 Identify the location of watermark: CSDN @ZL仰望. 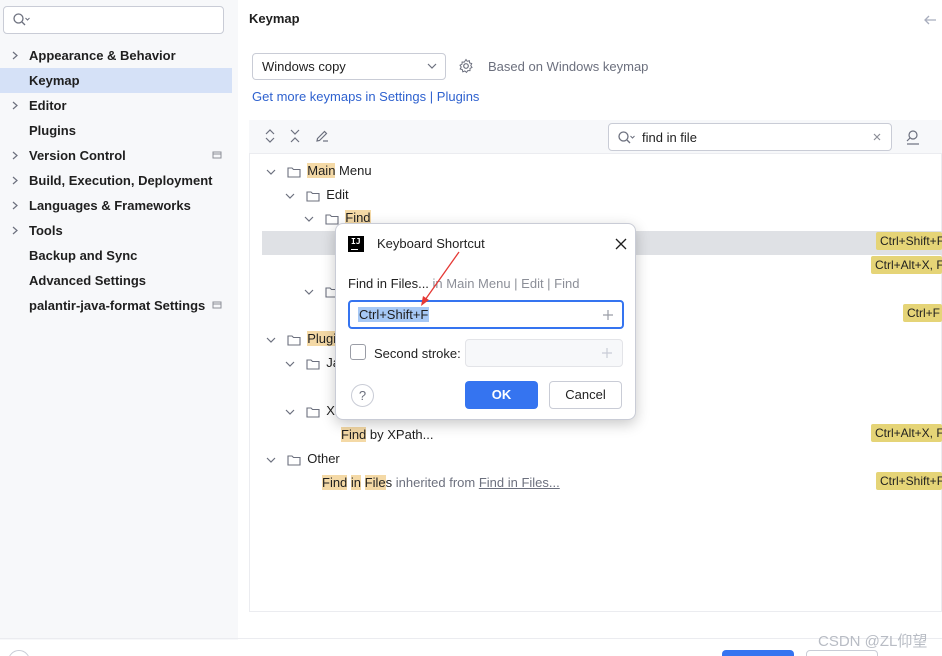
(873, 641).